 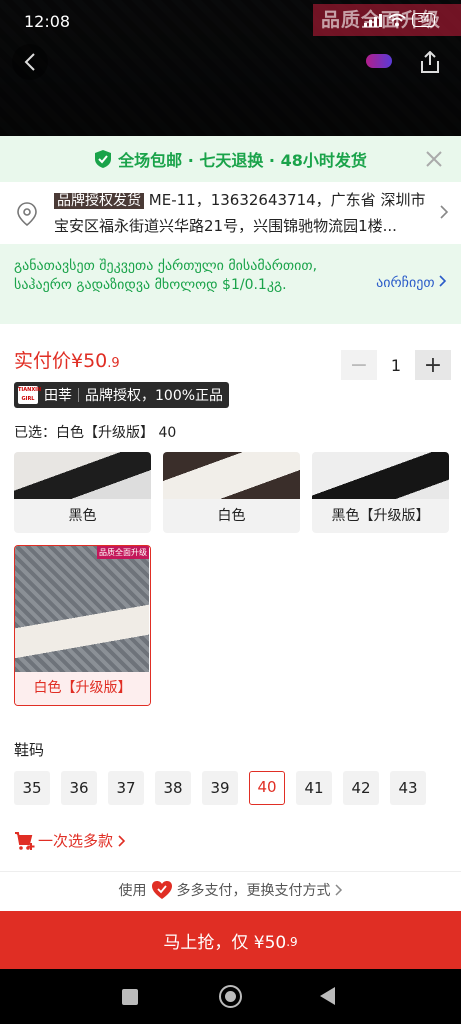 What do you see at coordinates (373, 20) in the screenshot?
I see `signal-icon` at bounding box center [373, 20].